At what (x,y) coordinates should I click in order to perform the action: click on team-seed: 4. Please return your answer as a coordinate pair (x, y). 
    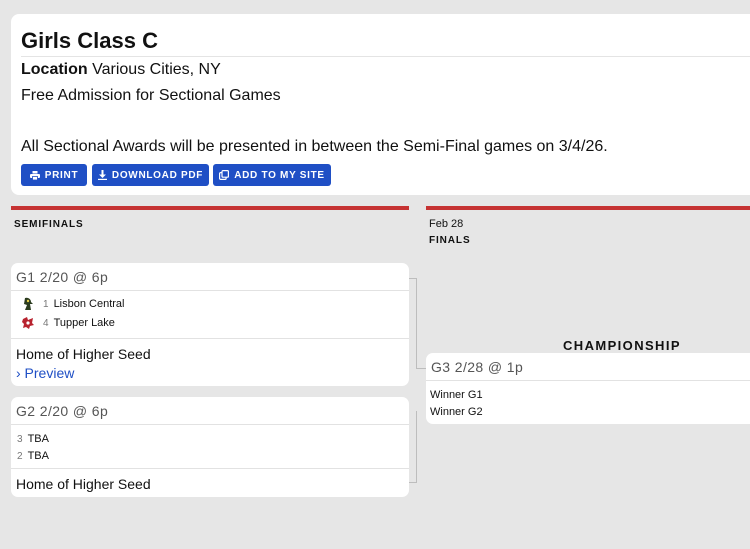
    Looking at the image, I should click on (46, 323).